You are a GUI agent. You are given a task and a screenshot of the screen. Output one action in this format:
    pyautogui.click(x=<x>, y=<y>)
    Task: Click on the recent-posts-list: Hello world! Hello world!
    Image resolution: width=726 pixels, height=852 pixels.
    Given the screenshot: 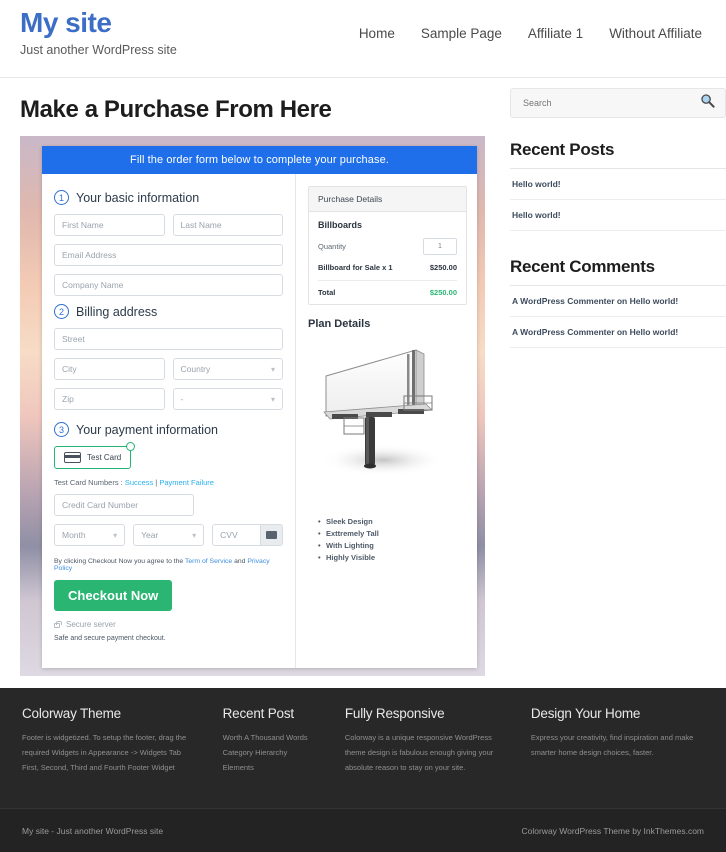 What is the action you would take?
    pyautogui.click(x=618, y=200)
    